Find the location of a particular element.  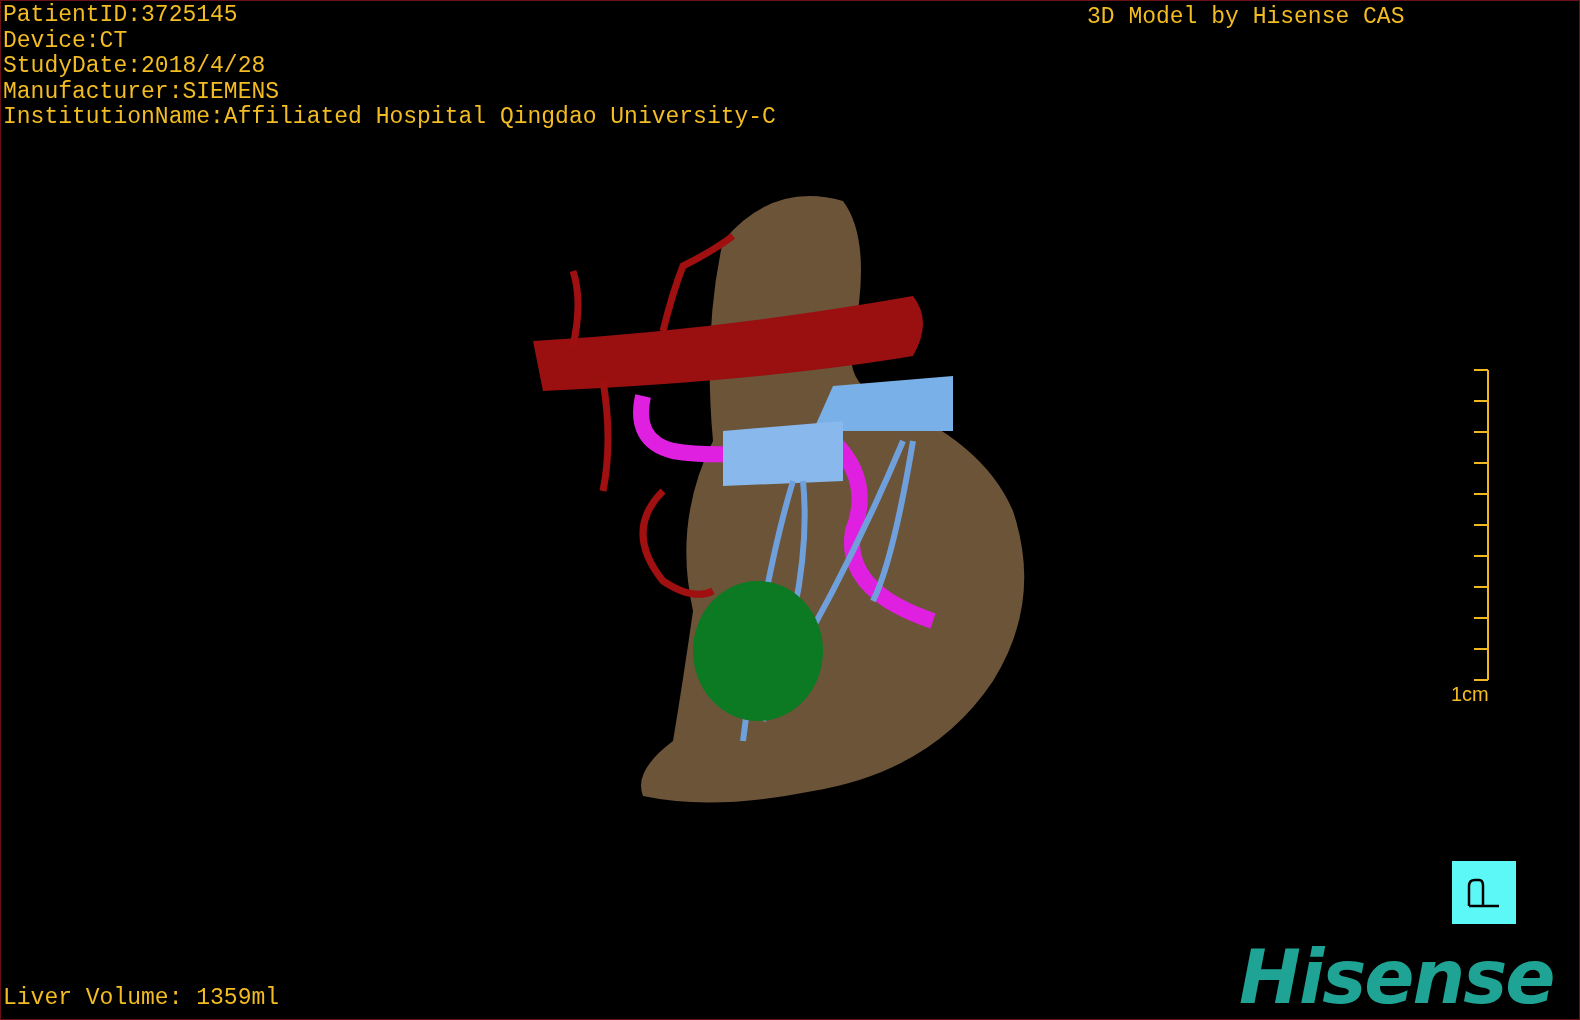

brand-logo: Hisense is located at coordinates (1396, 977).